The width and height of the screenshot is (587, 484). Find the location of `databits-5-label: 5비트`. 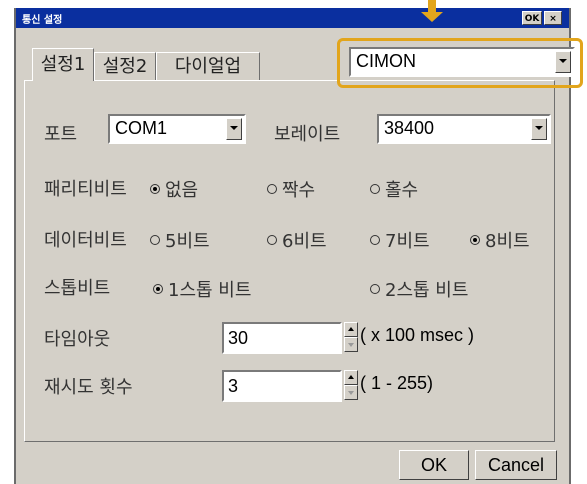

databits-5-label: 5비트 is located at coordinates (187, 241).